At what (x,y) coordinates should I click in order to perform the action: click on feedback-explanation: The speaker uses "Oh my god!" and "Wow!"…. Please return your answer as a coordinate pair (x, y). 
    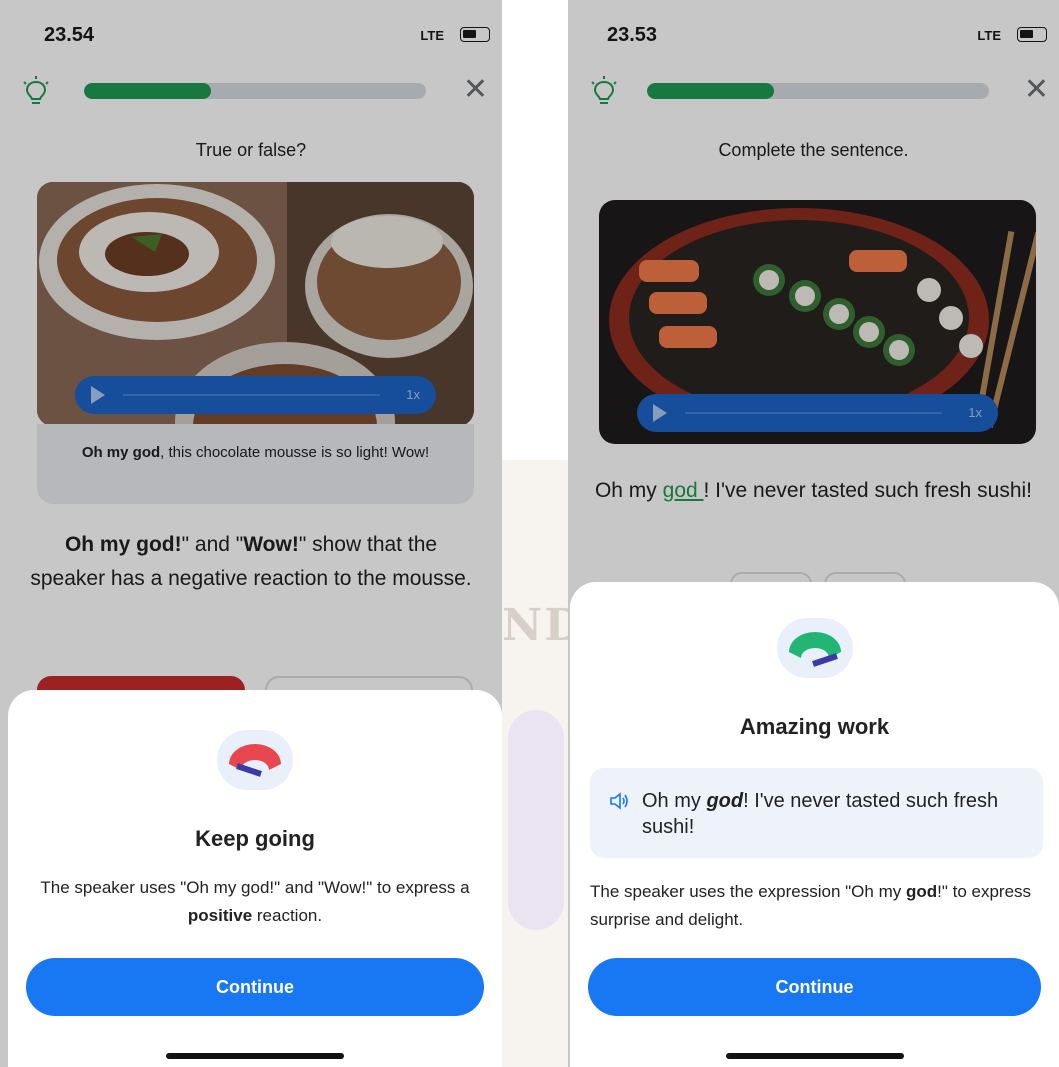
    Looking at the image, I should click on (255, 901).